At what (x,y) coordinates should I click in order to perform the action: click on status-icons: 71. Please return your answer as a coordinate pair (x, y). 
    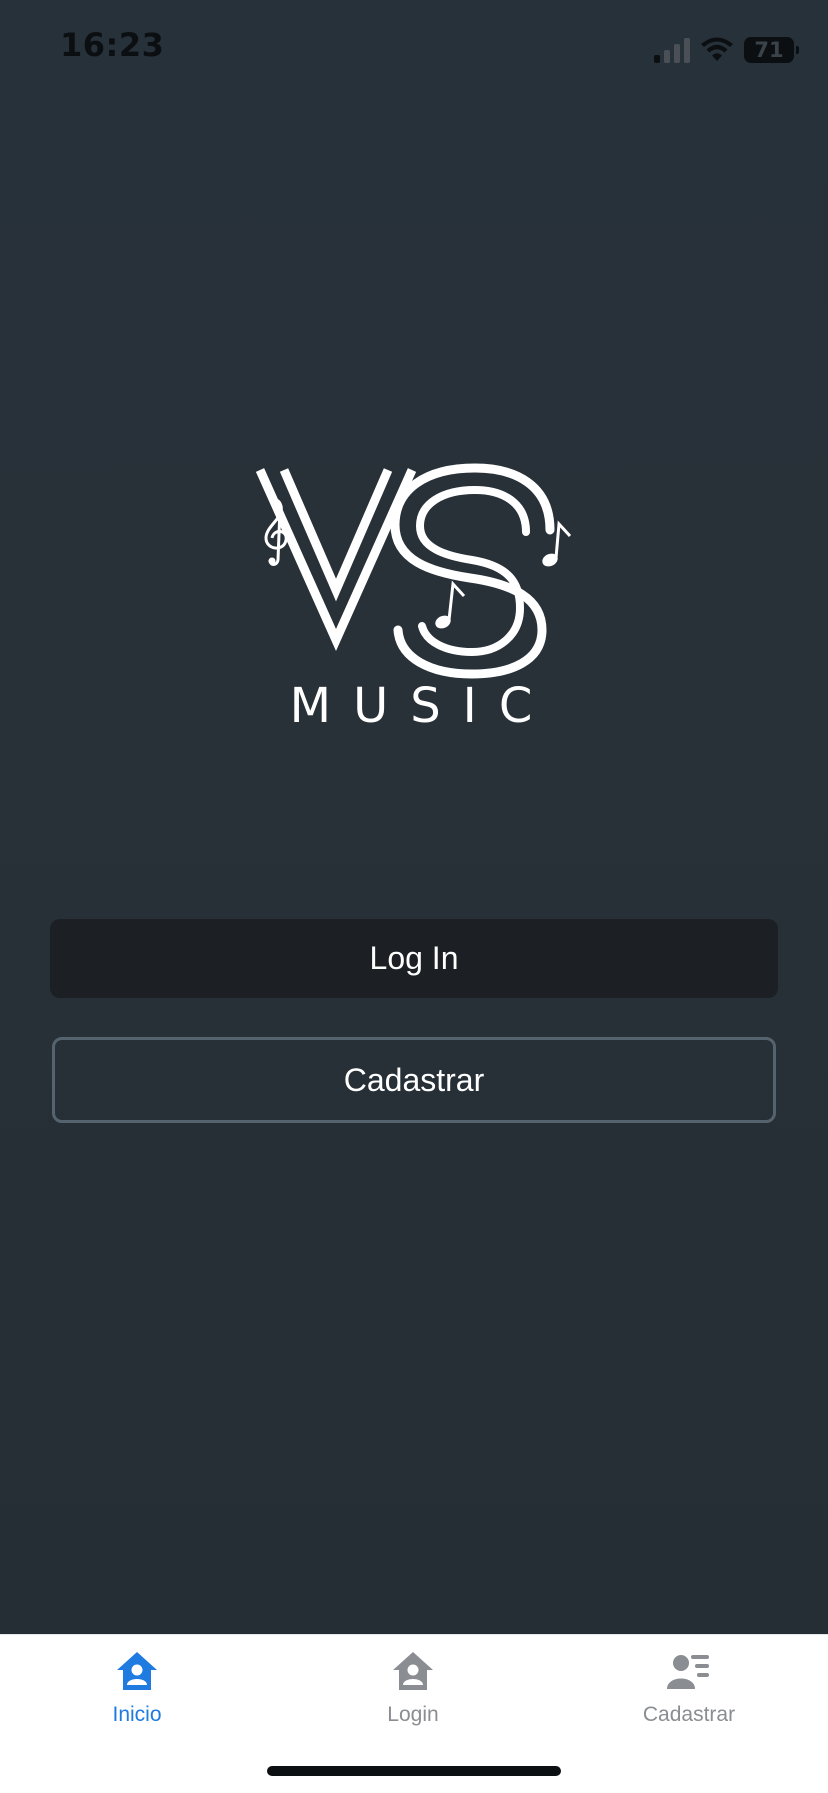
    Looking at the image, I should click on (726, 50).